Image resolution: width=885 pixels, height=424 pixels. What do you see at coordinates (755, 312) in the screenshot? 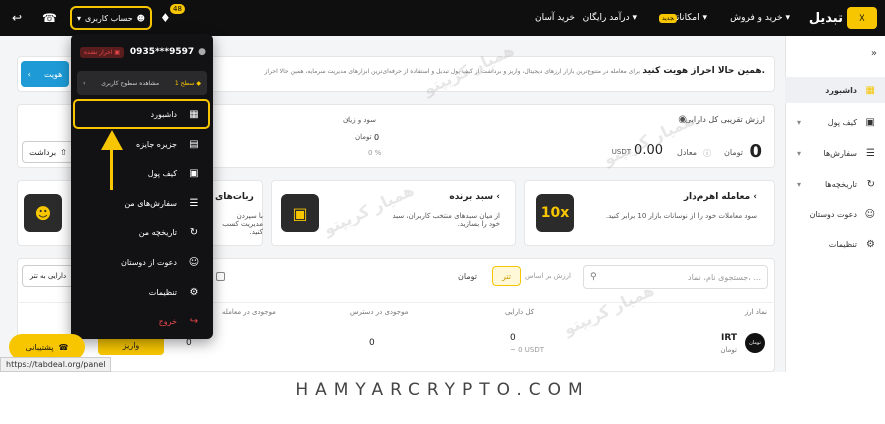
I see `col-symbol: نماد ارز` at bounding box center [755, 312].